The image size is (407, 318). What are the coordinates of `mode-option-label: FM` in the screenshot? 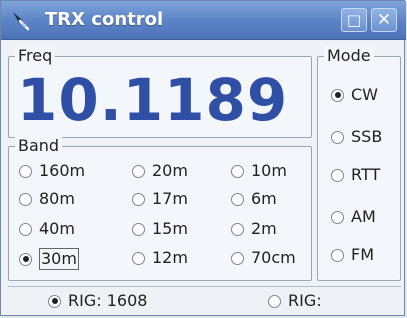 It's located at (363, 254).